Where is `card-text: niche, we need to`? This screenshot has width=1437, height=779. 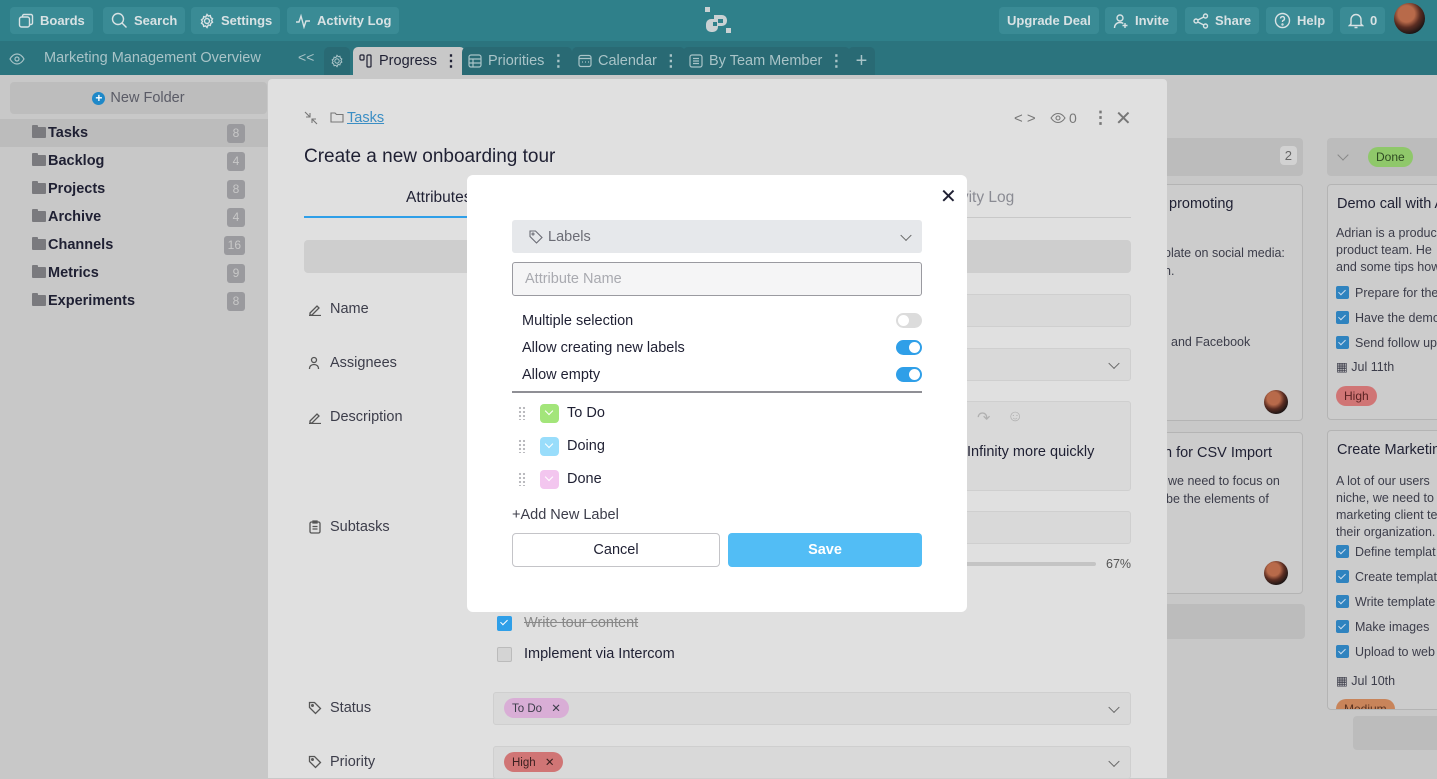
card-text: niche, we need to is located at coordinates (1385, 498).